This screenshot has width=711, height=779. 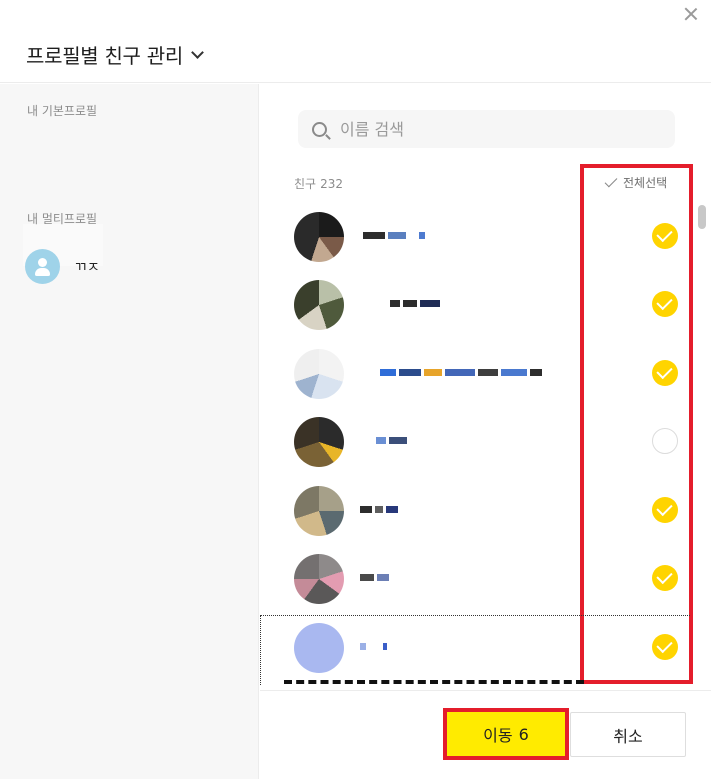 What do you see at coordinates (62, 111) in the screenshot?
I see `basic-profile-label: 내 기본프로필` at bounding box center [62, 111].